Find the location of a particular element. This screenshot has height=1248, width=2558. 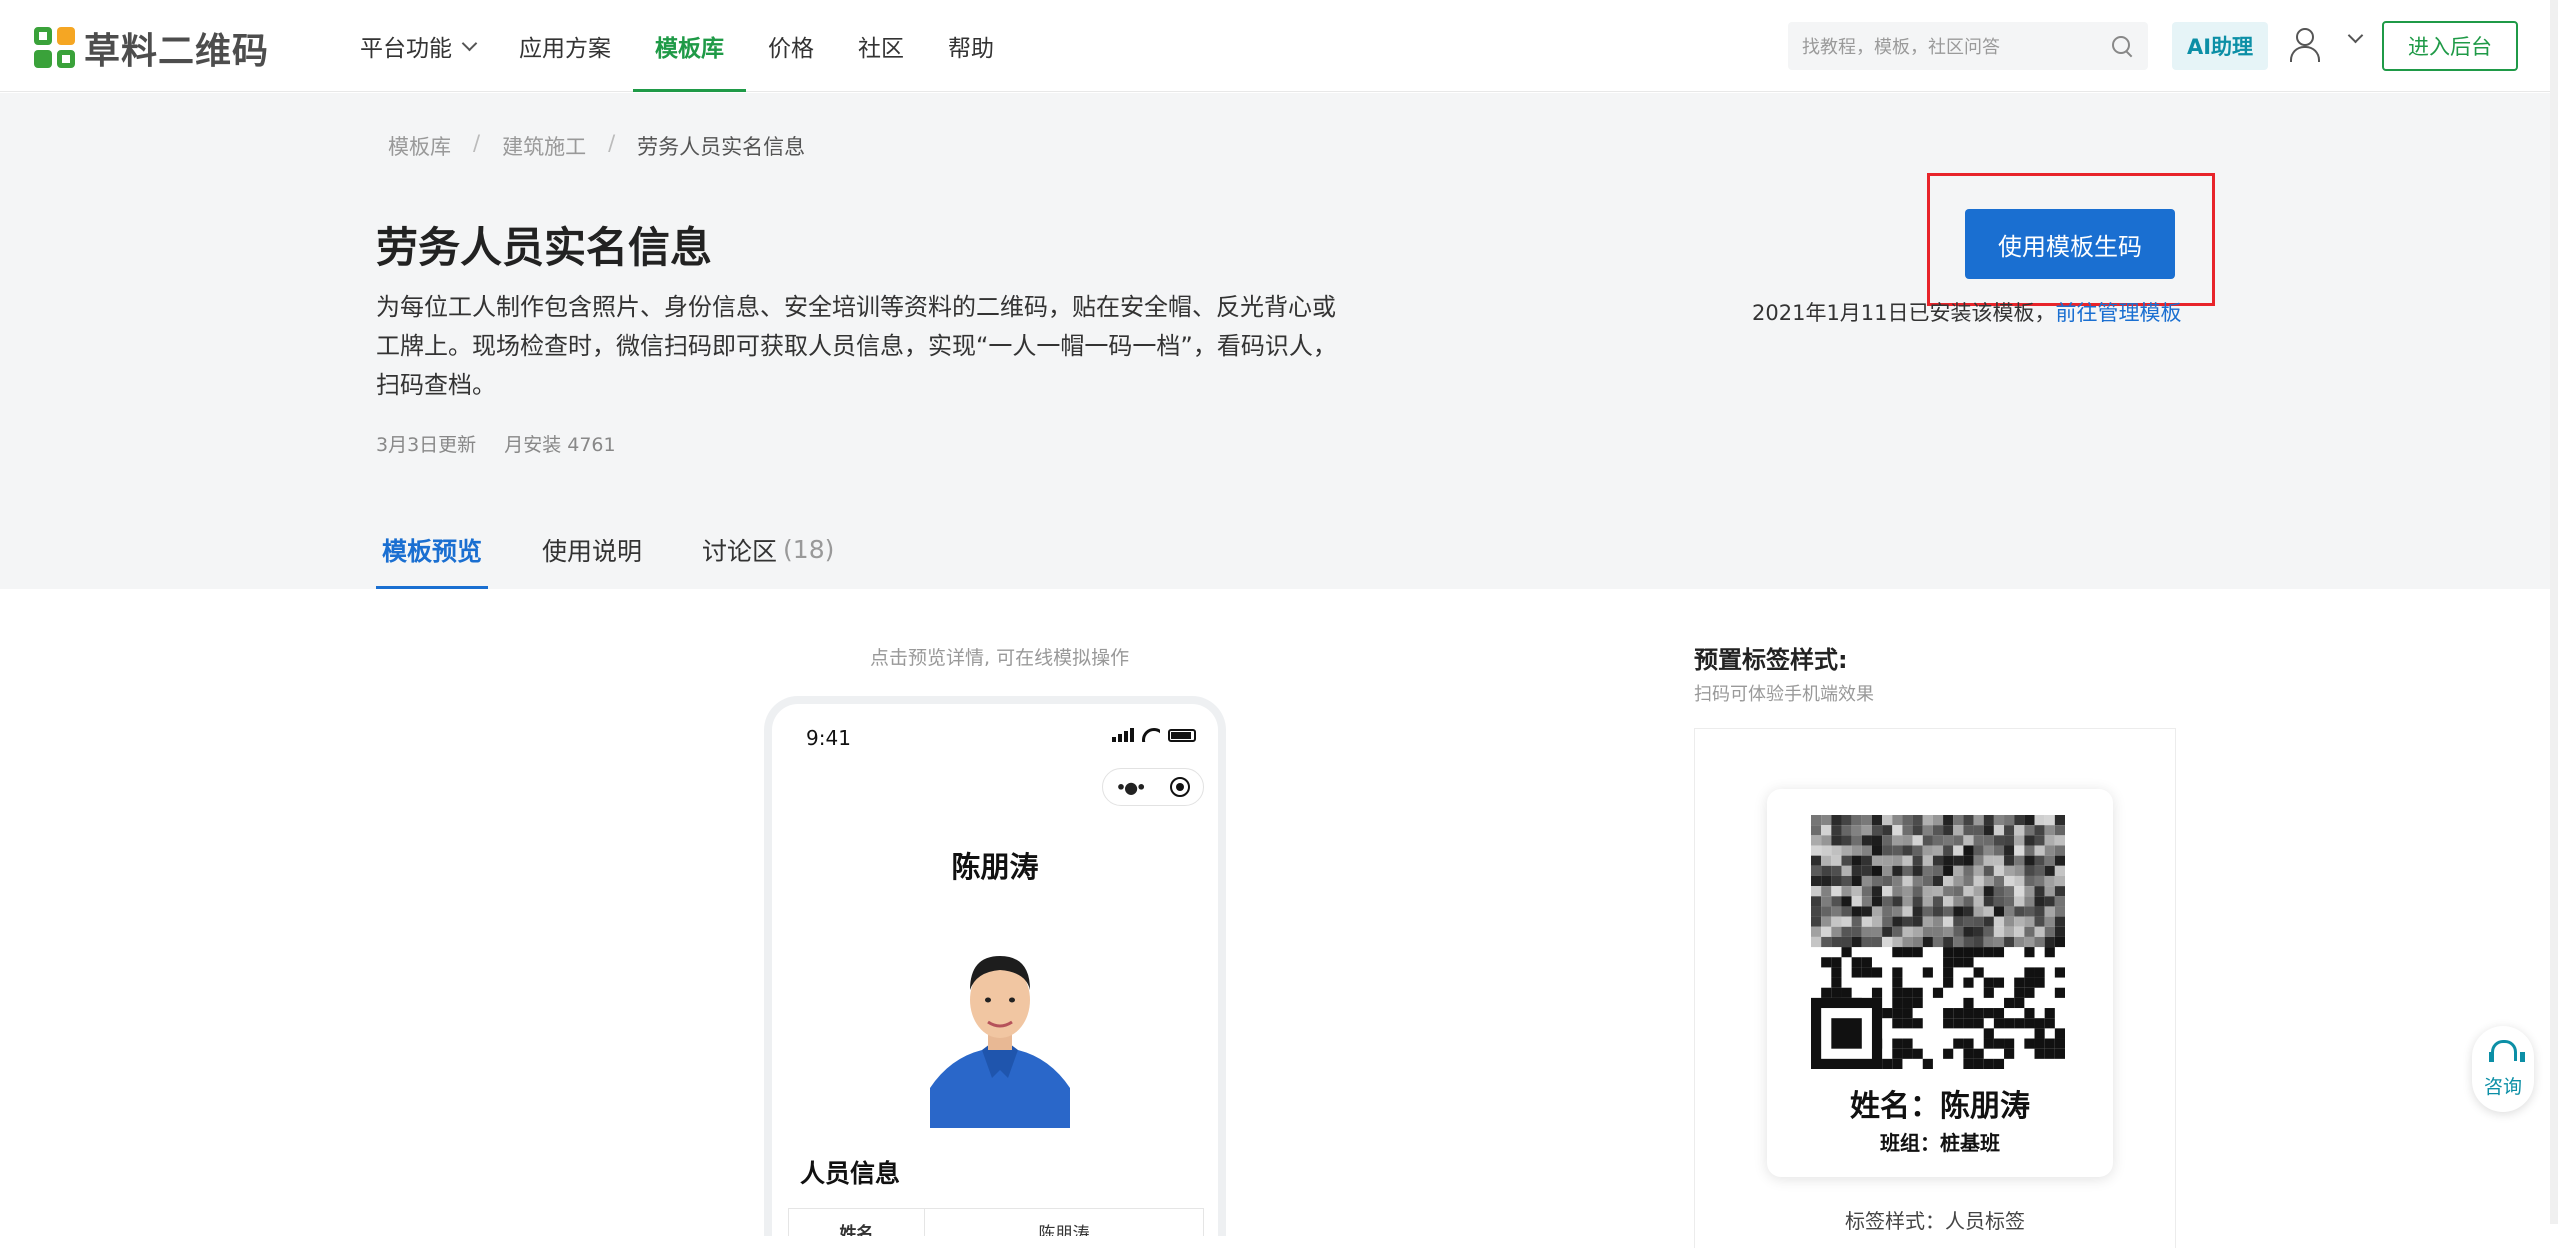

table-cell-value: 陈朋涛 is located at coordinates (1064, 1230).